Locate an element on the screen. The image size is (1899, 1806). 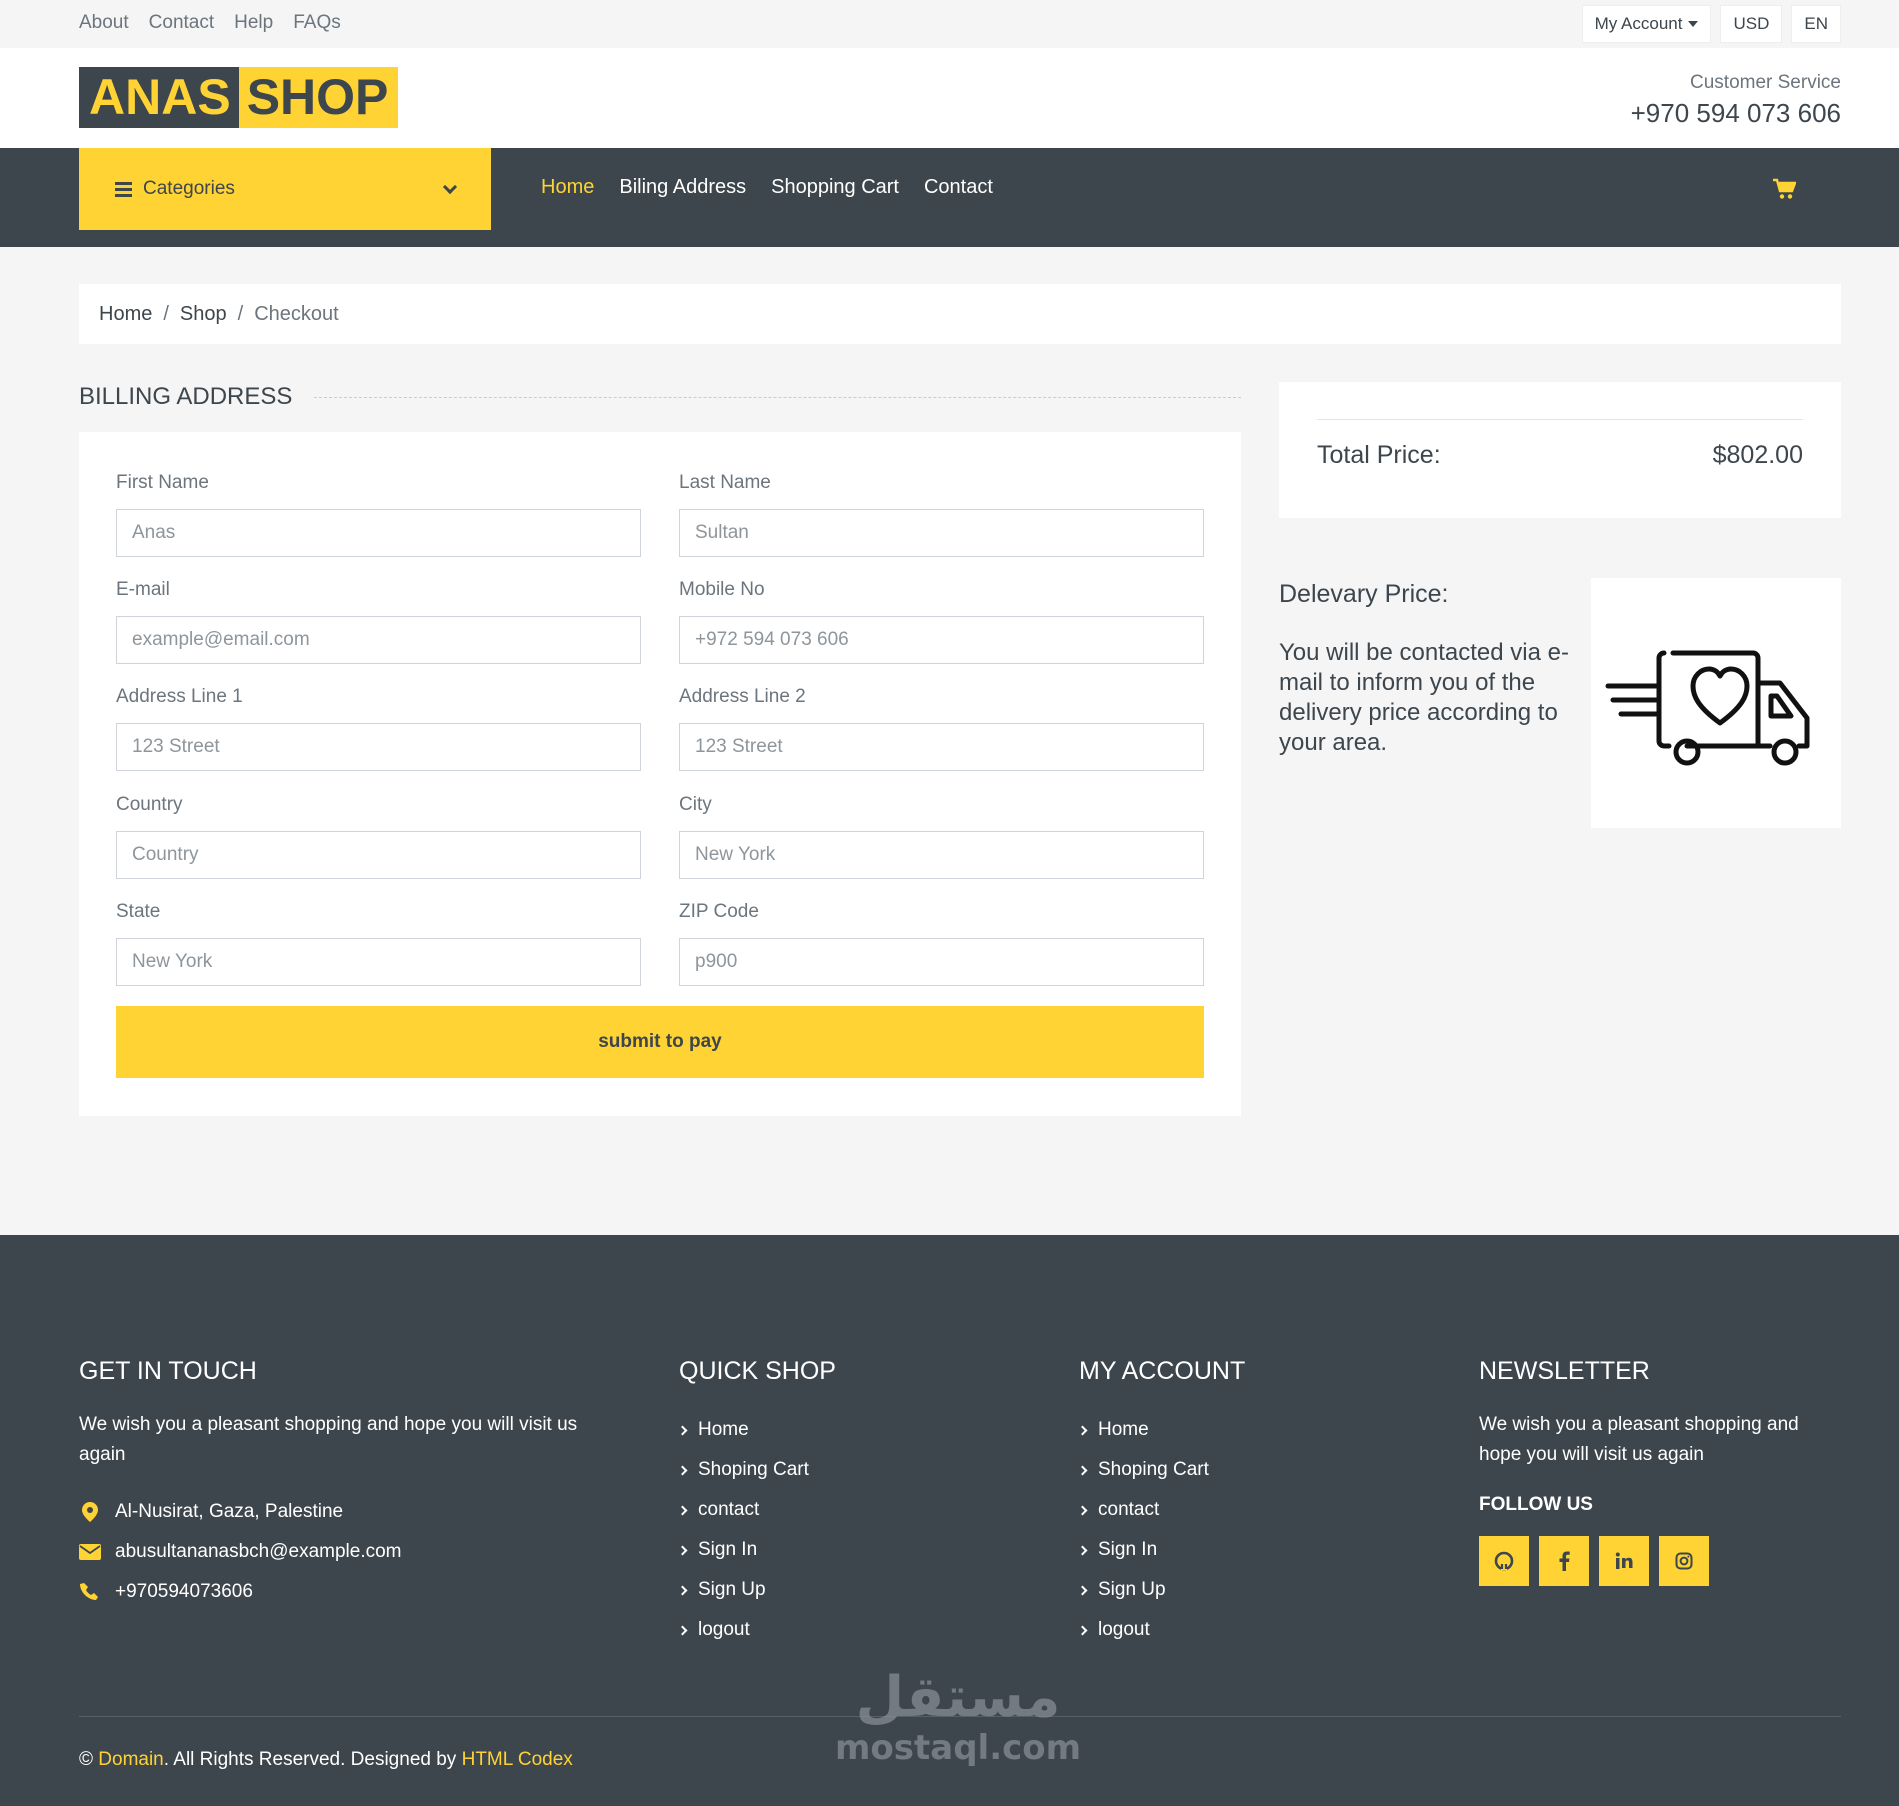
email-input is located at coordinates (378, 640).